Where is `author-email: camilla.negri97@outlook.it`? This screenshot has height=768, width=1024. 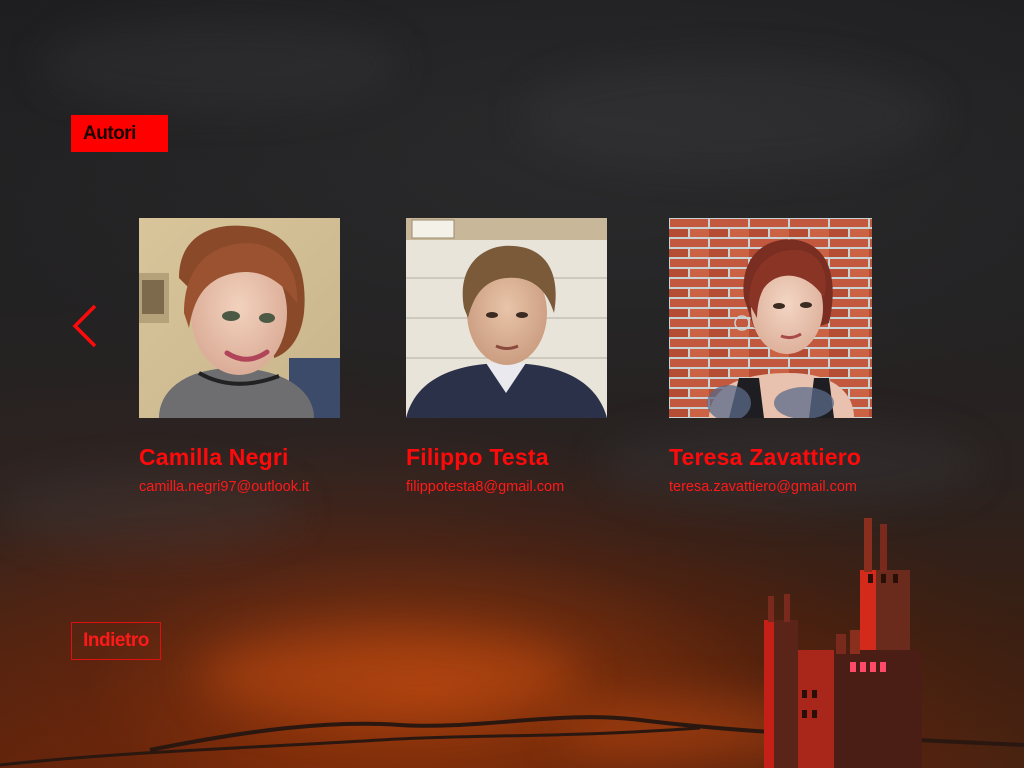
author-email: camilla.negri97@outlook.it is located at coordinates (259, 487).